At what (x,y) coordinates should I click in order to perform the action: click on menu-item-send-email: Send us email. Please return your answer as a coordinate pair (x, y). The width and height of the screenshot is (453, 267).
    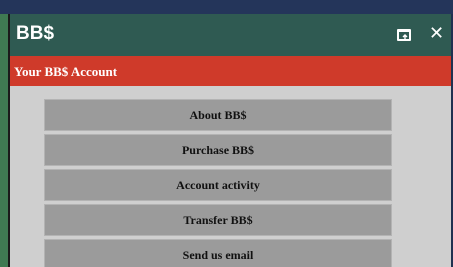
    Looking at the image, I should click on (218, 253).